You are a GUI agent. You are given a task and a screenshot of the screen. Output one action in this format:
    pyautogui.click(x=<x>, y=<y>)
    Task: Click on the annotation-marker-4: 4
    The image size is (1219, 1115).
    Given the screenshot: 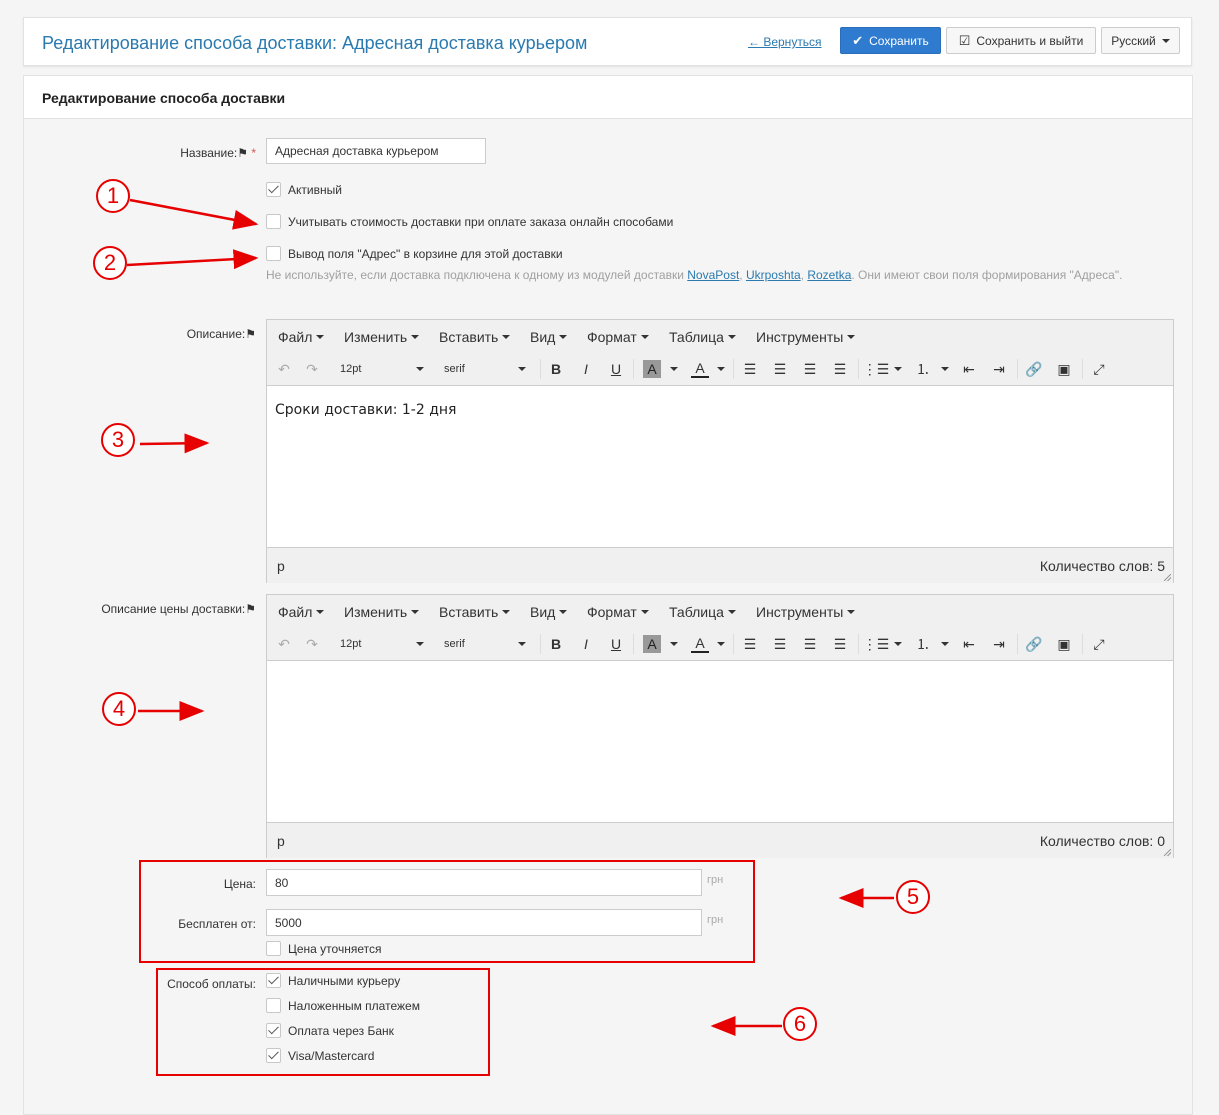 What is the action you would take?
    pyautogui.click(x=119, y=709)
    